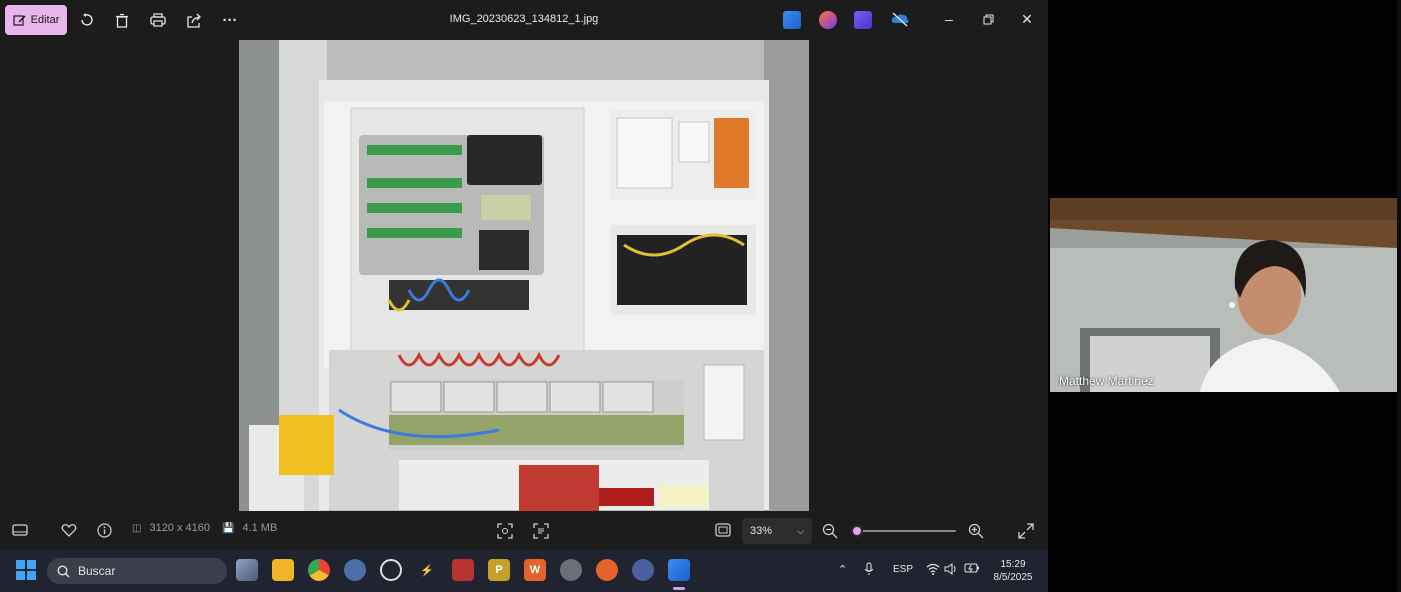 Image resolution: width=1401 pixels, height=592 pixels. I want to click on taskbar-search-box: Buscar, so click(137, 571).